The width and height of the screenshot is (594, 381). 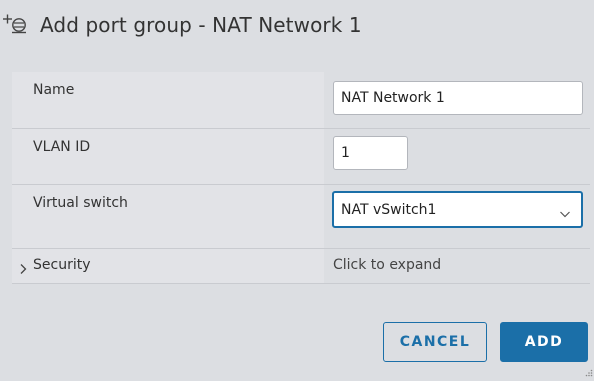 What do you see at coordinates (54, 90) in the screenshot?
I see `name-label: Name` at bounding box center [54, 90].